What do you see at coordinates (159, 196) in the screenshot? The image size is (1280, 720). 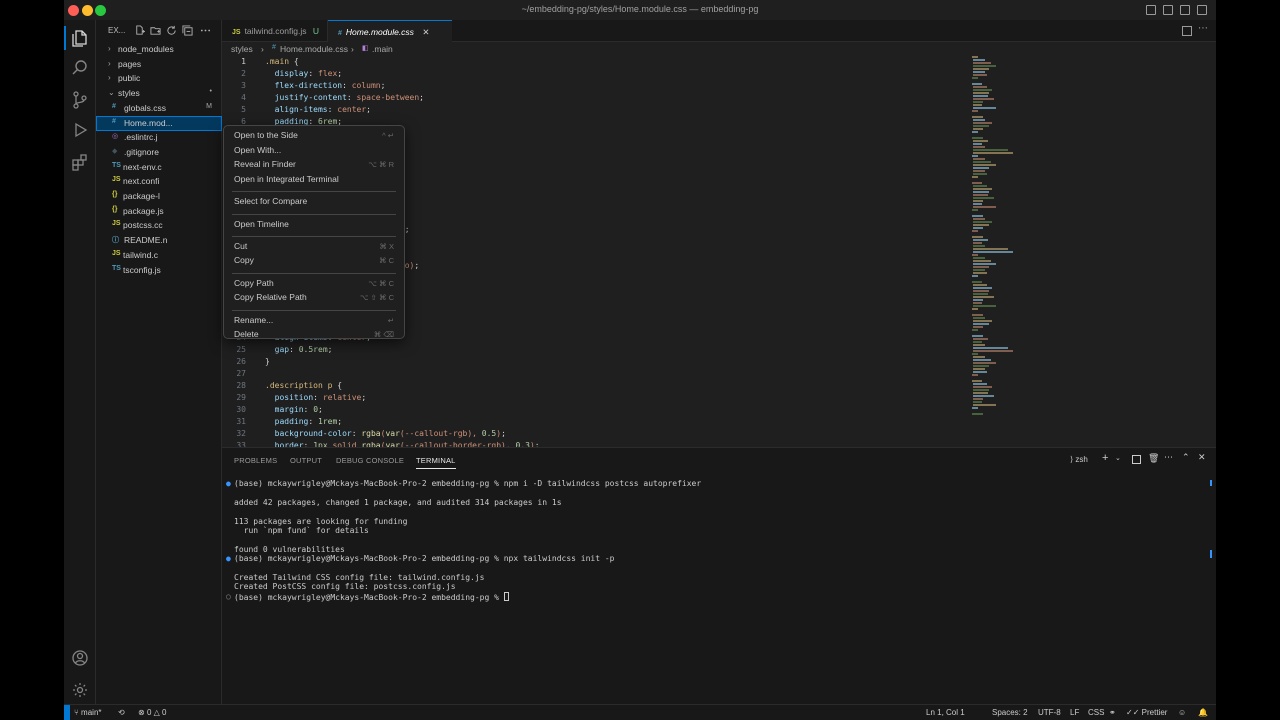 I see `file-item: {} package-l` at bounding box center [159, 196].